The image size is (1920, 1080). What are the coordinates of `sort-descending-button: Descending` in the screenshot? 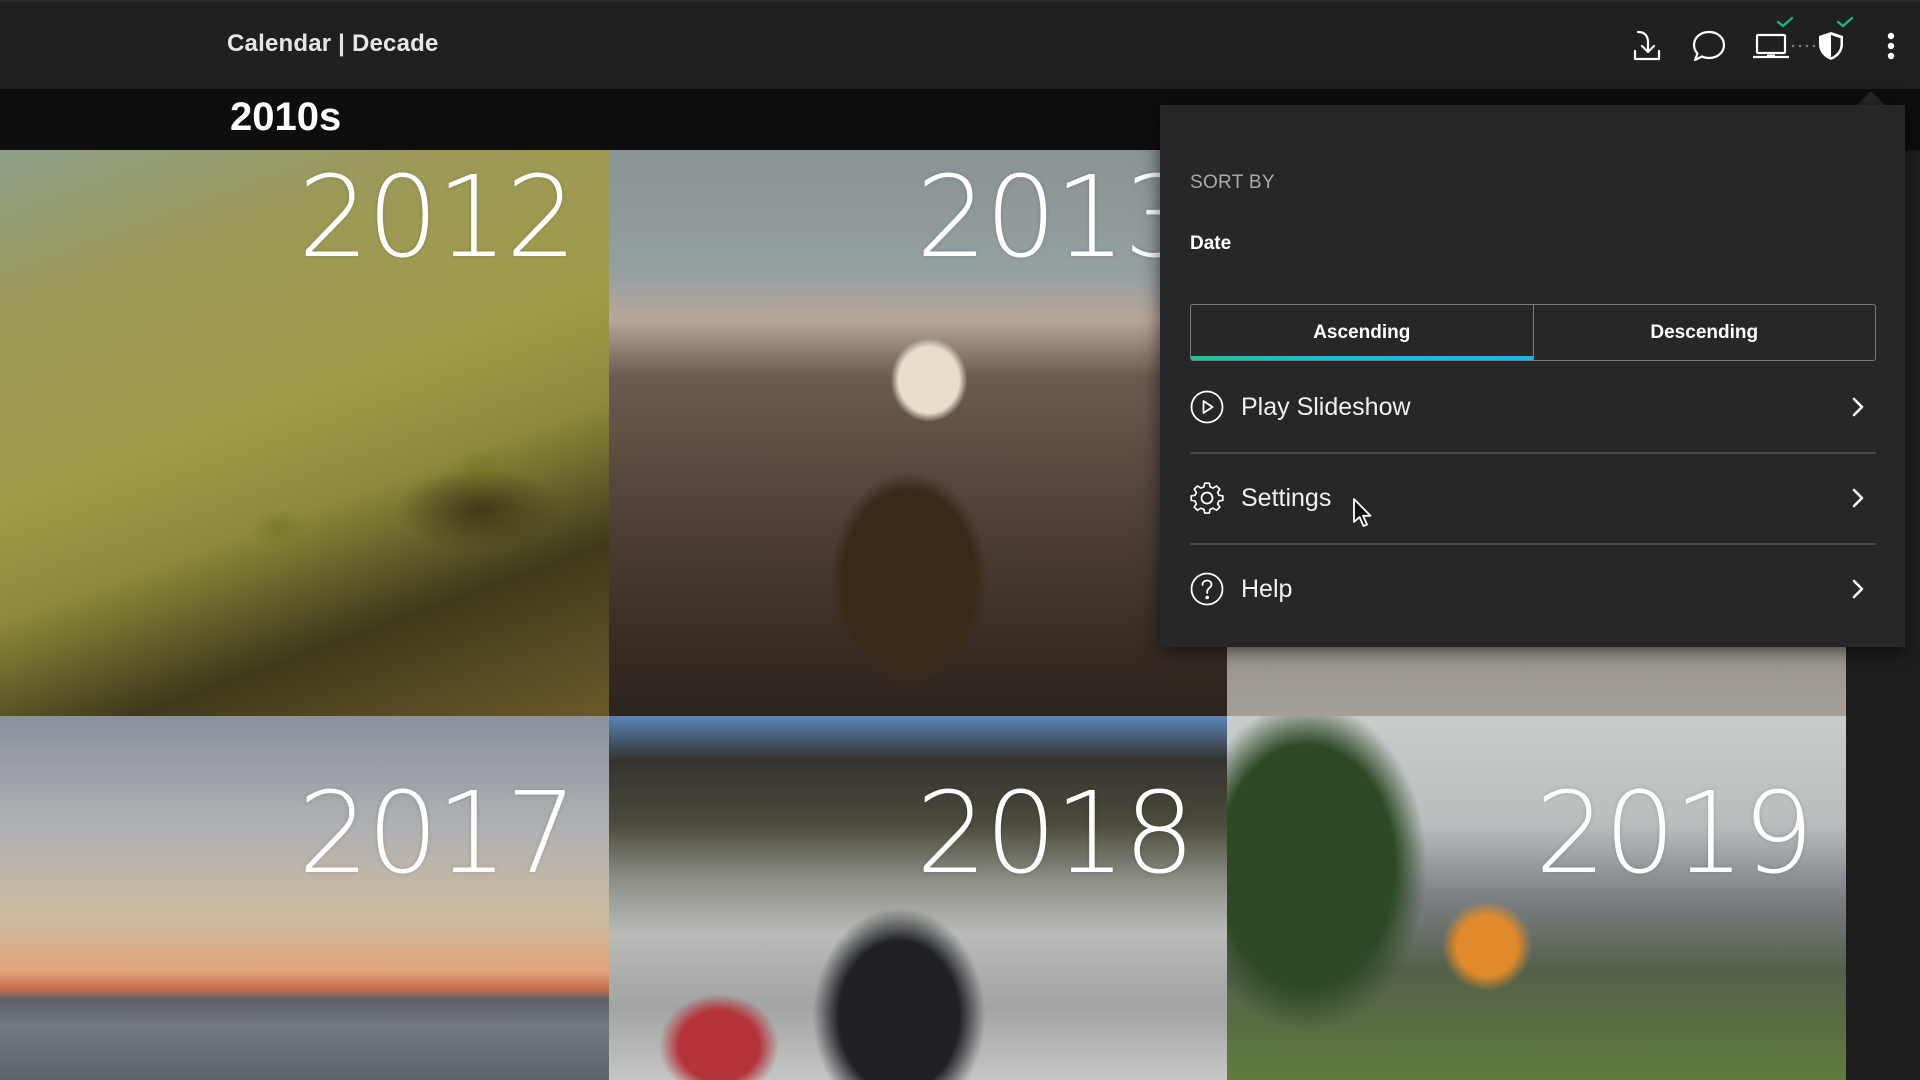 It's located at (1704, 332).